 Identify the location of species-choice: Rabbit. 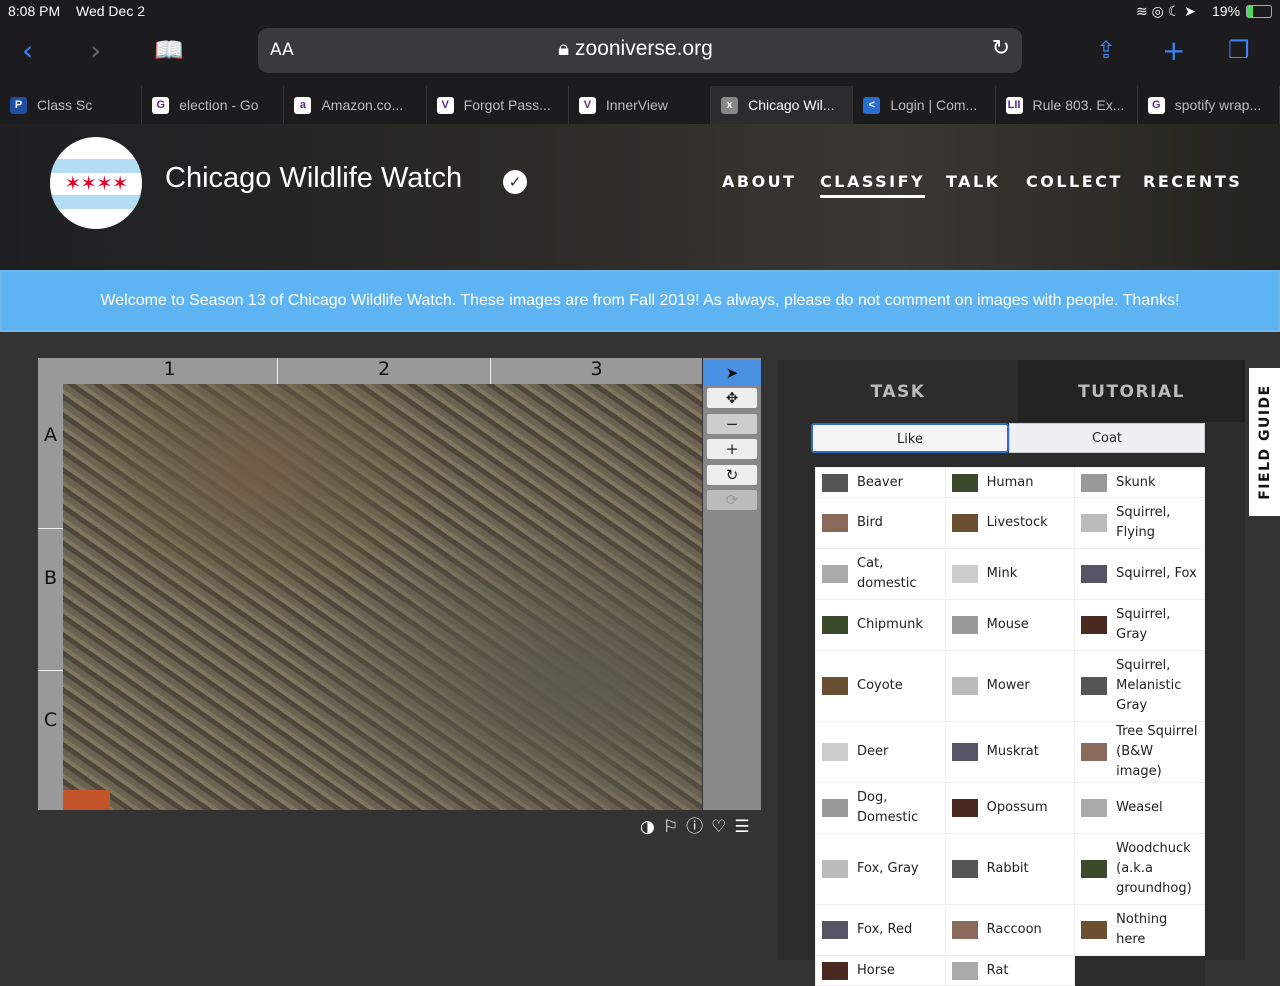
(1010, 869).